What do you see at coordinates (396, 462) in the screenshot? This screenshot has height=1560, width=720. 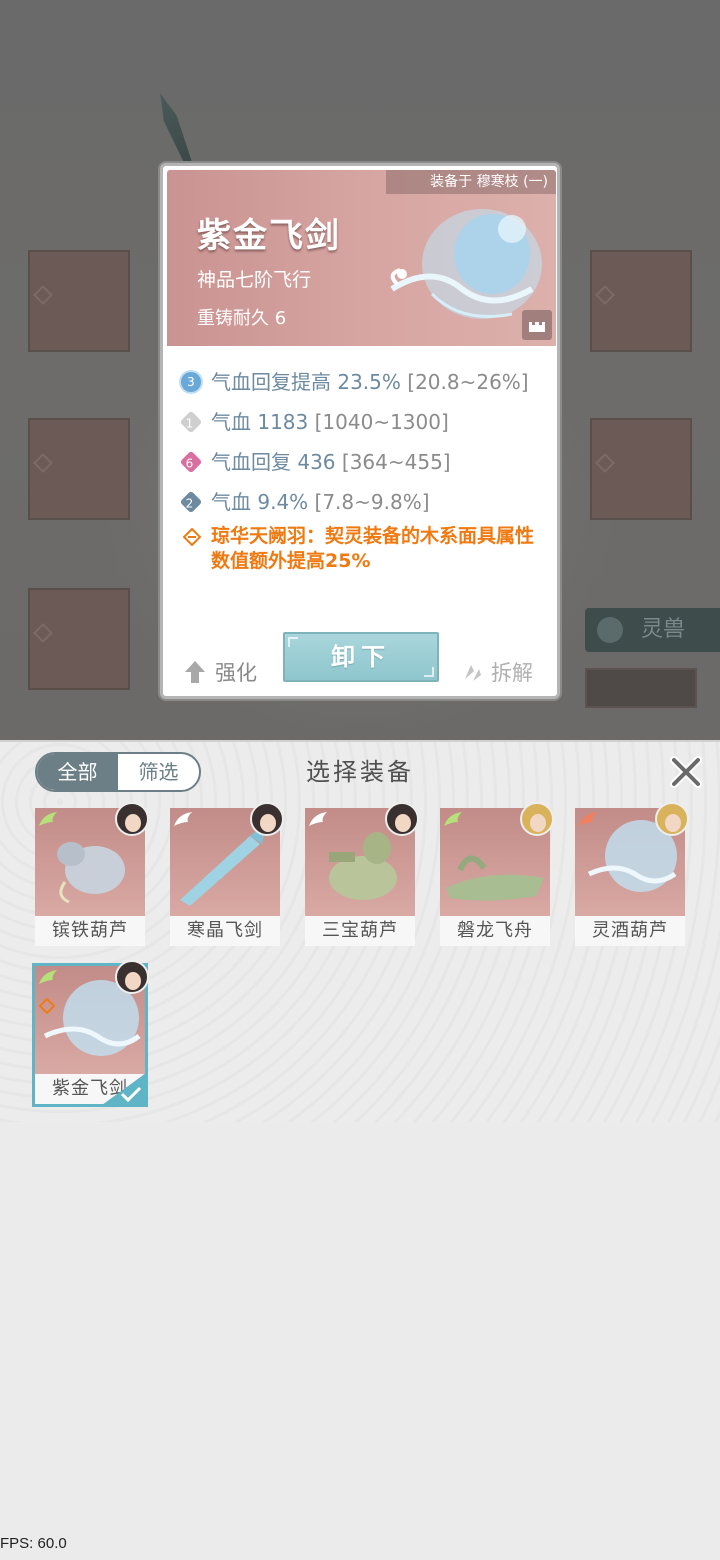 I see `attribute-range: [364~455]` at bounding box center [396, 462].